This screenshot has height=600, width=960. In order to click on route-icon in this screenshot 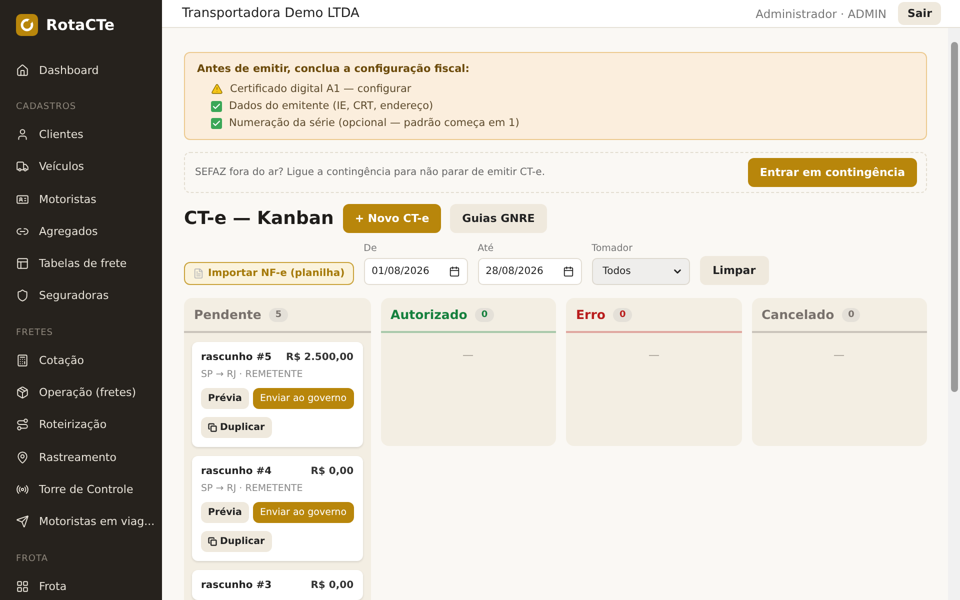, I will do `click(22, 425)`.